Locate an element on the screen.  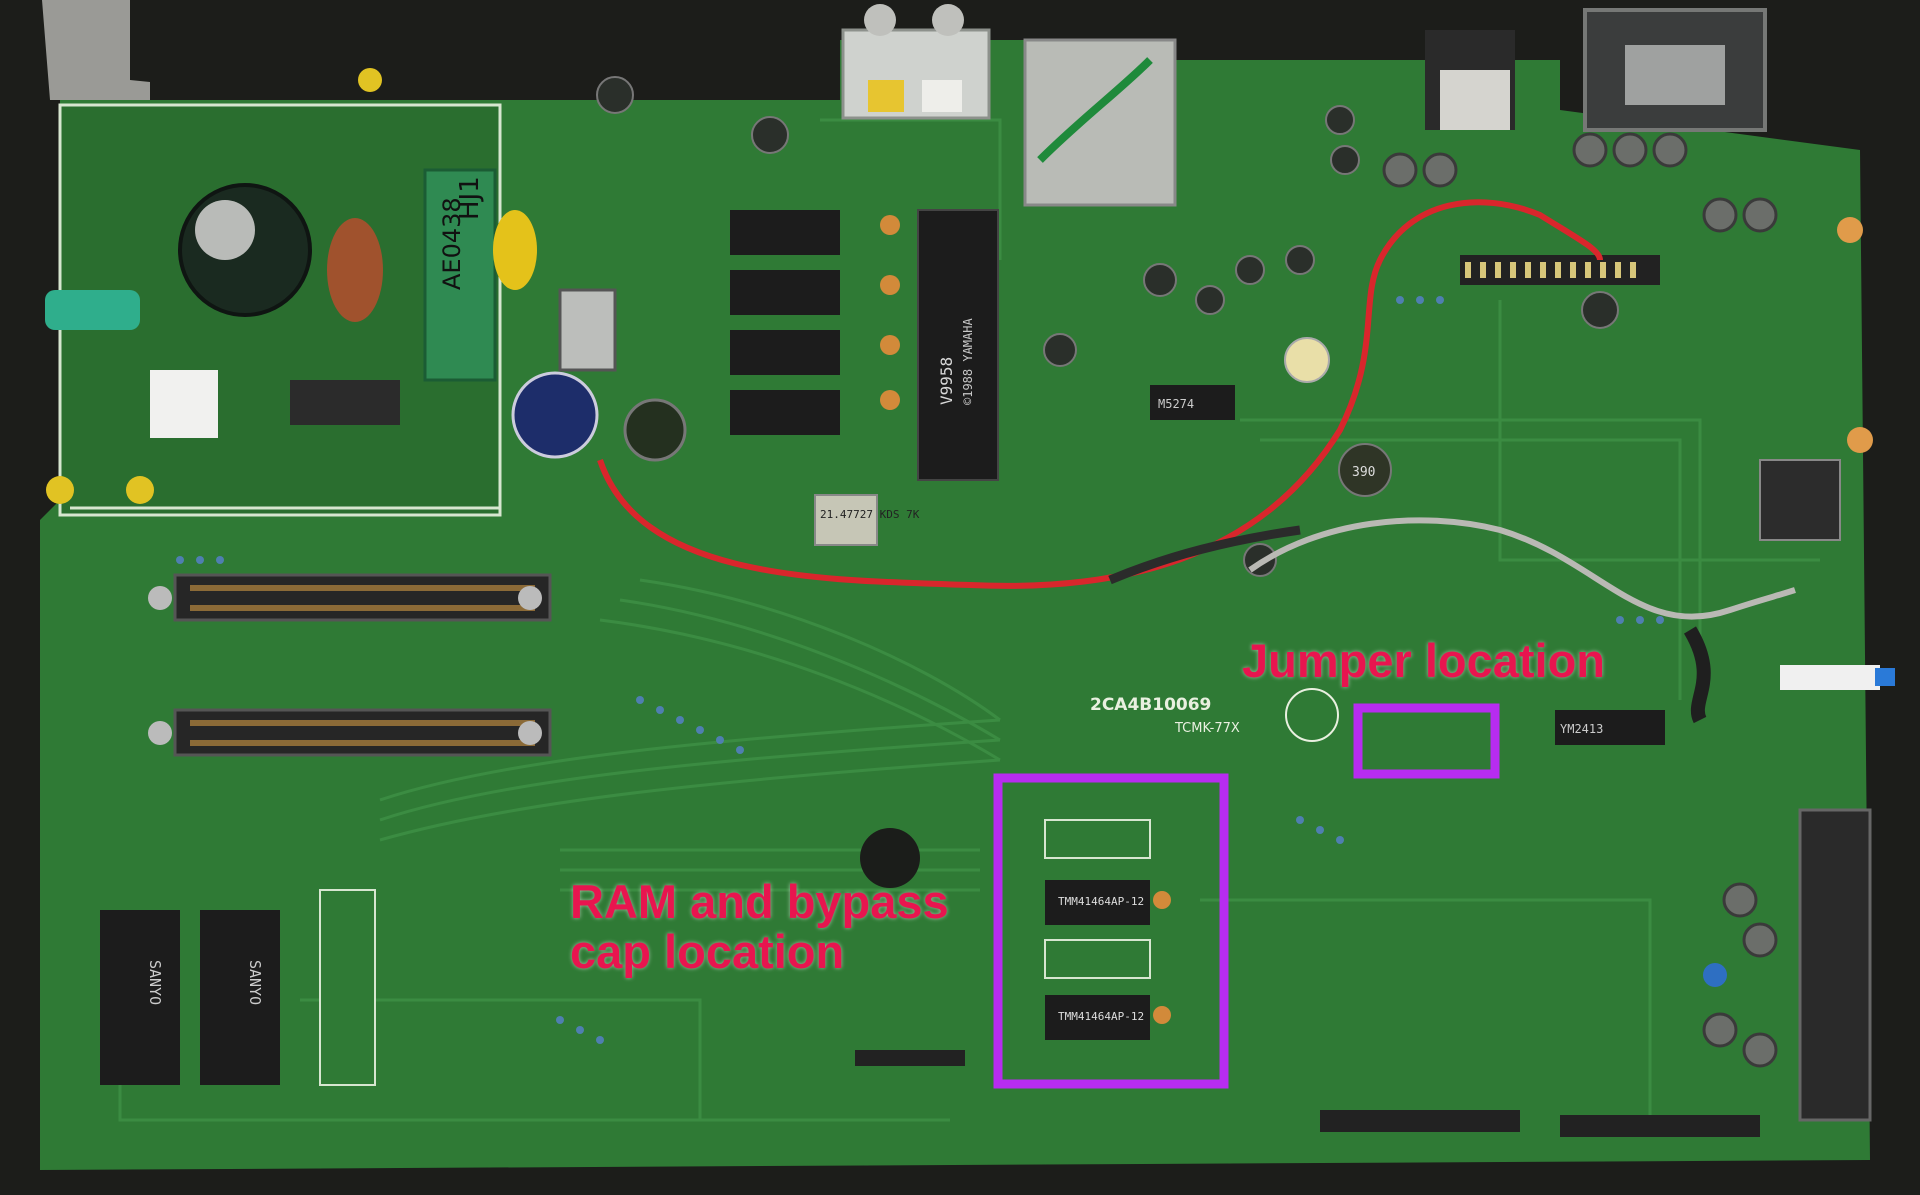
jumper-location-label: Jumper location is located at coordinates (1424, 660).